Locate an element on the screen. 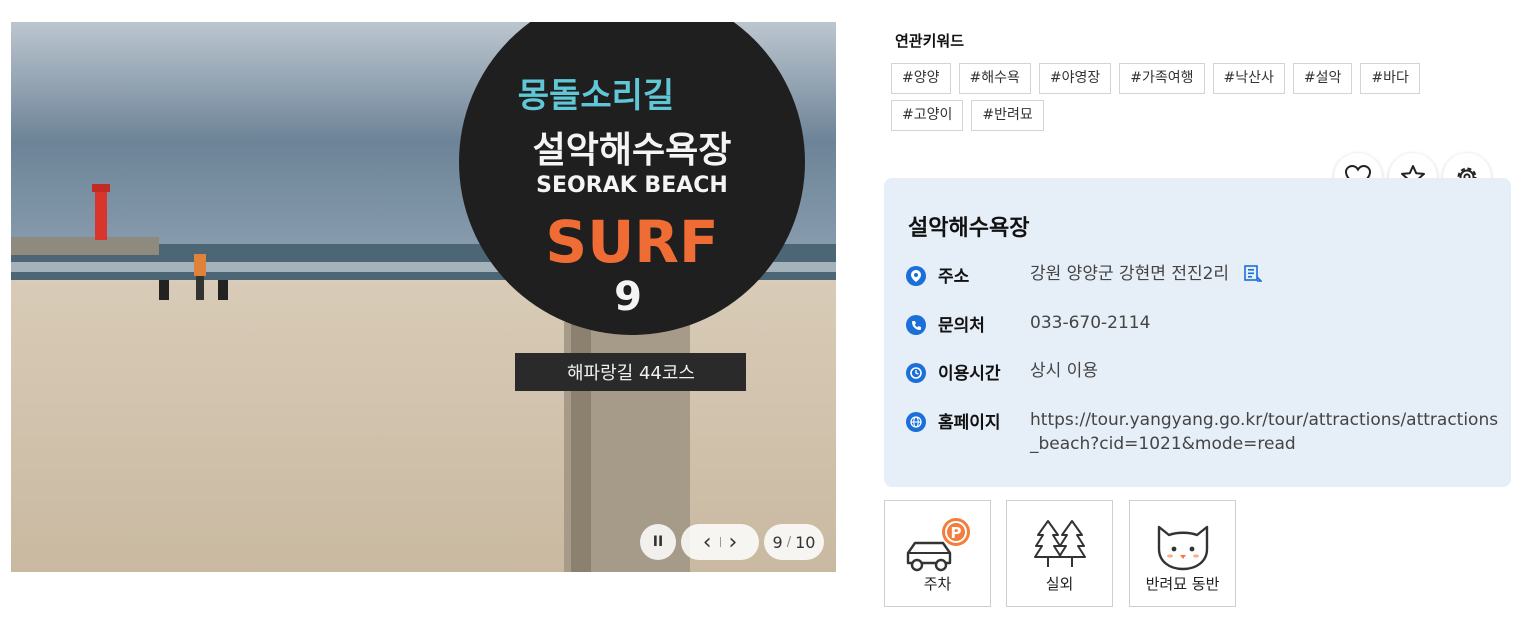 The width and height of the screenshot is (1526, 618). phone-row: 문의처 033-670-2114 is located at coordinates (1203, 323).